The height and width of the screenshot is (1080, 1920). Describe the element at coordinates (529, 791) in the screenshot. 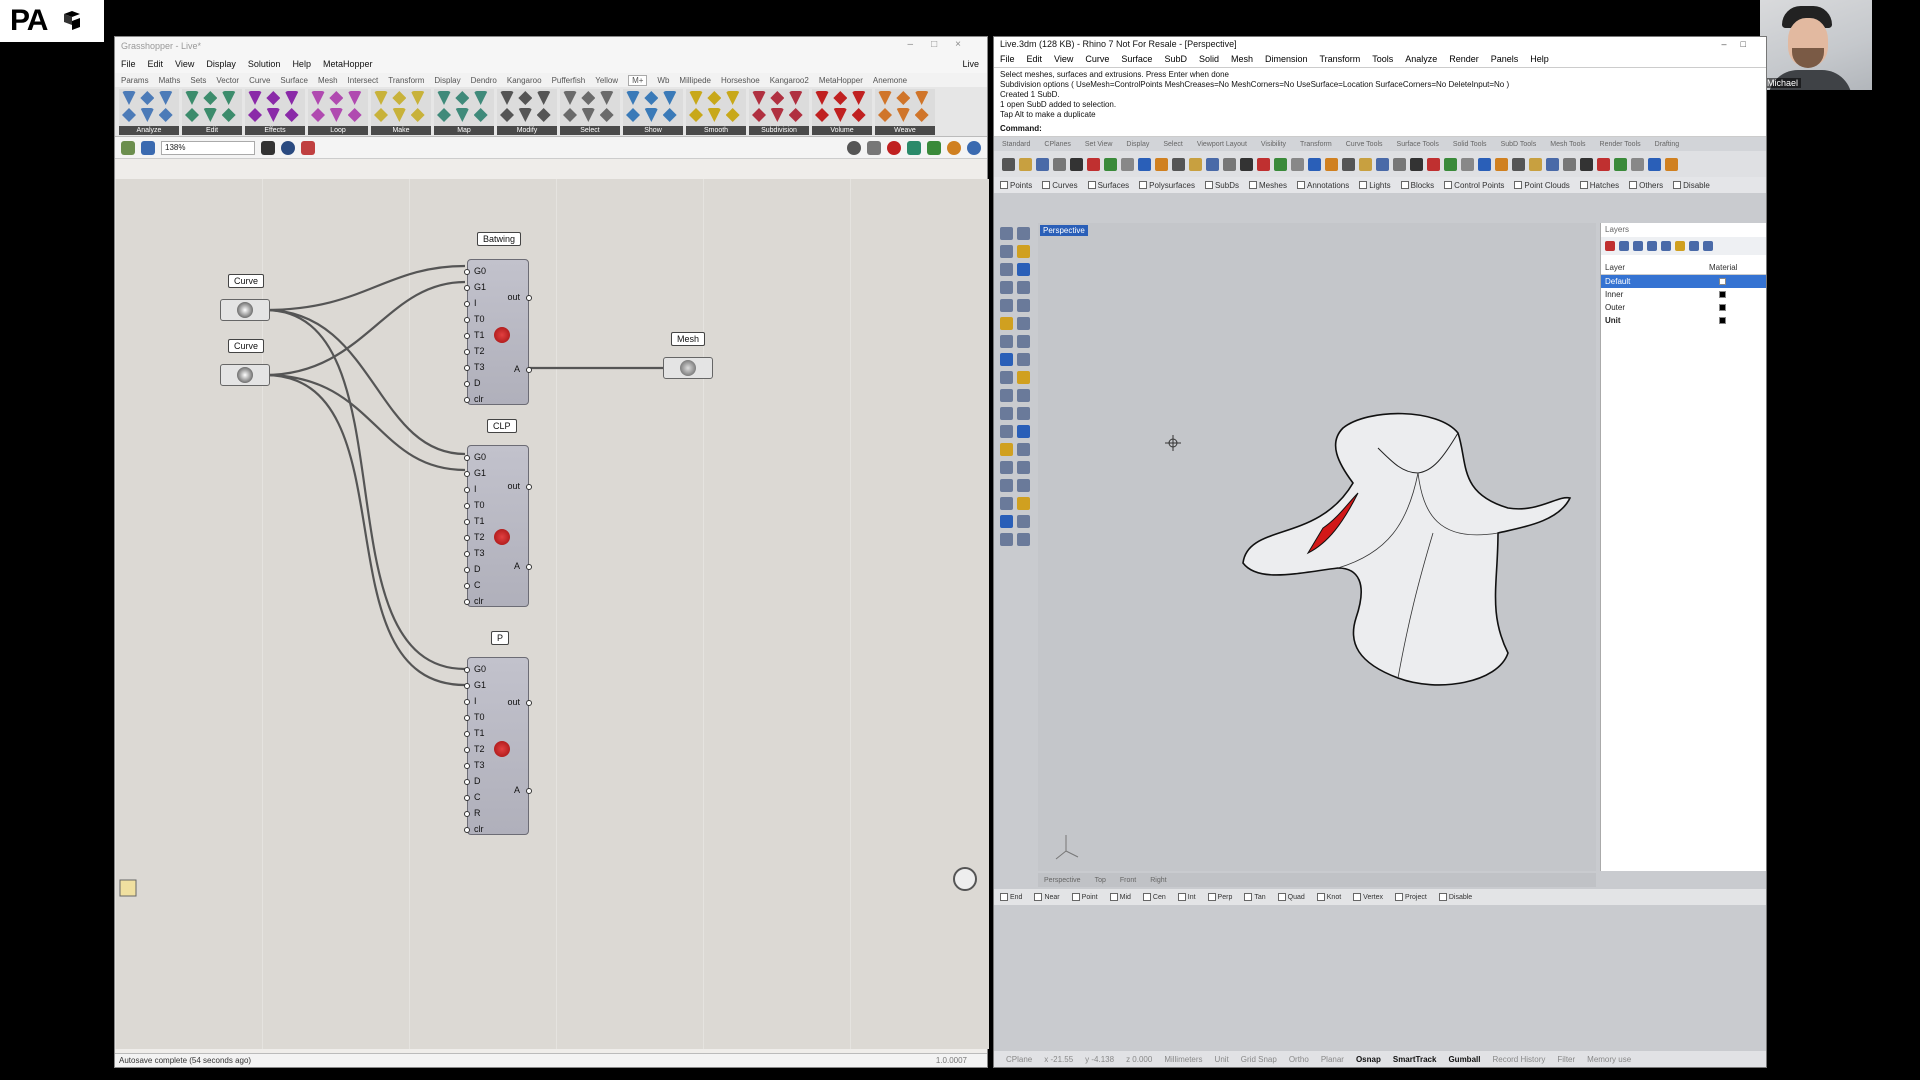

I see `output-port` at that location.